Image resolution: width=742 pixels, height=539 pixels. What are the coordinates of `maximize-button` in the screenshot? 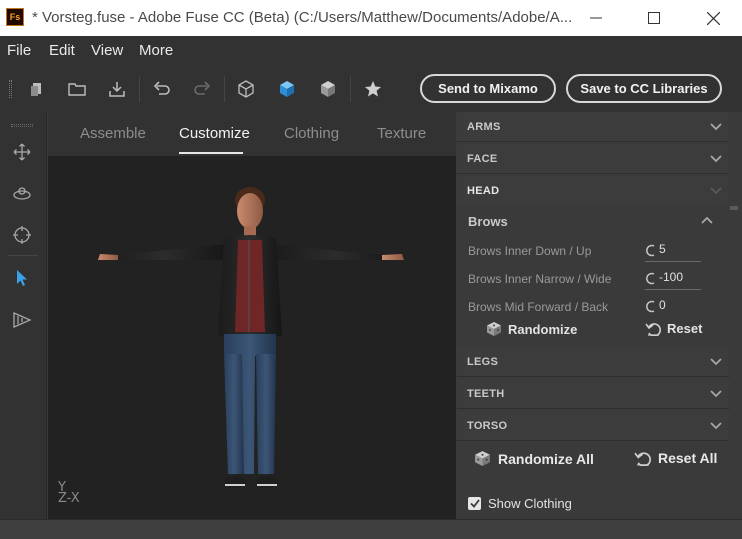 It's located at (654, 18).